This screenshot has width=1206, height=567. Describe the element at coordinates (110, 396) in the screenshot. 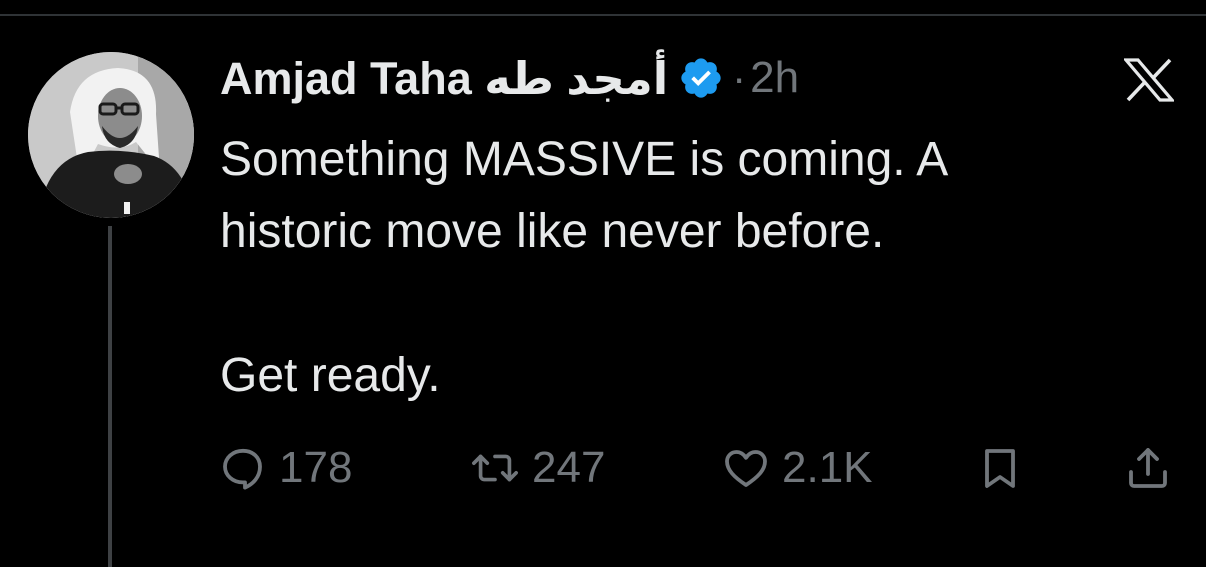

I see `thread-line` at that location.